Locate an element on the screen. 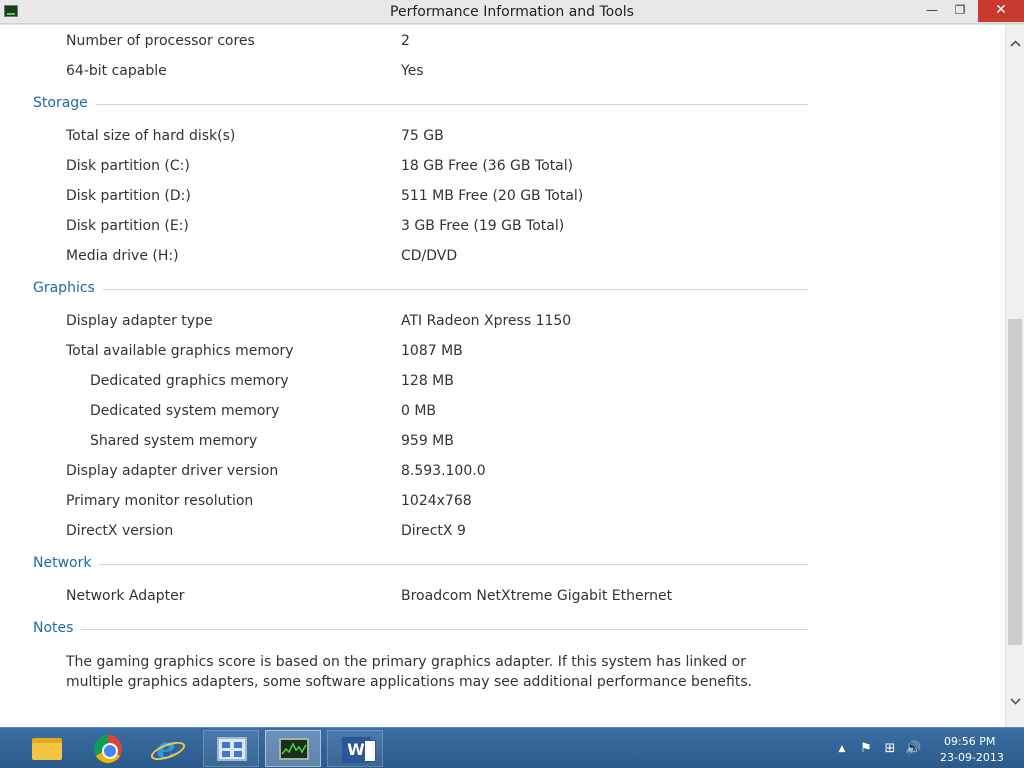 The height and width of the screenshot is (768, 1024). info-row: Dedicated system memory 0 MB is located at coordinates (502, 414).